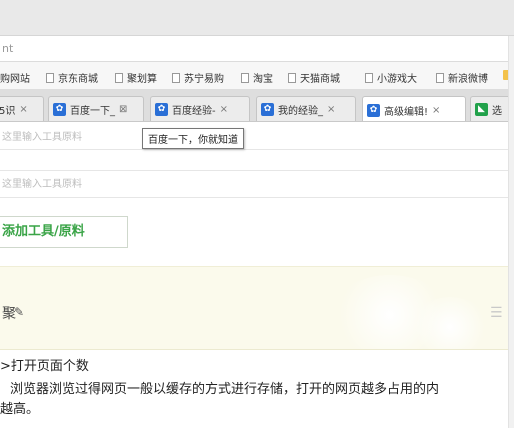 This screenshot has width=514, height=428. I want to click on body-line: 浏览器浏览过得网页一般以缓存的方式进行存储，打开的网页越多占用的内, so click(225, 389).